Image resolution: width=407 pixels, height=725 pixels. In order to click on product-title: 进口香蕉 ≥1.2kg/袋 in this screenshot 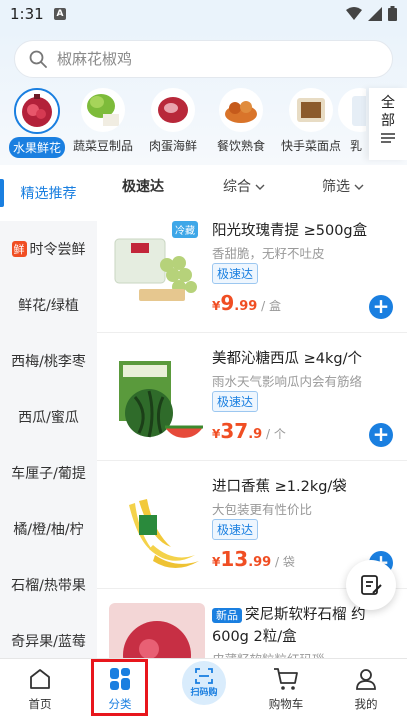, I will do `click(279, 487)`.